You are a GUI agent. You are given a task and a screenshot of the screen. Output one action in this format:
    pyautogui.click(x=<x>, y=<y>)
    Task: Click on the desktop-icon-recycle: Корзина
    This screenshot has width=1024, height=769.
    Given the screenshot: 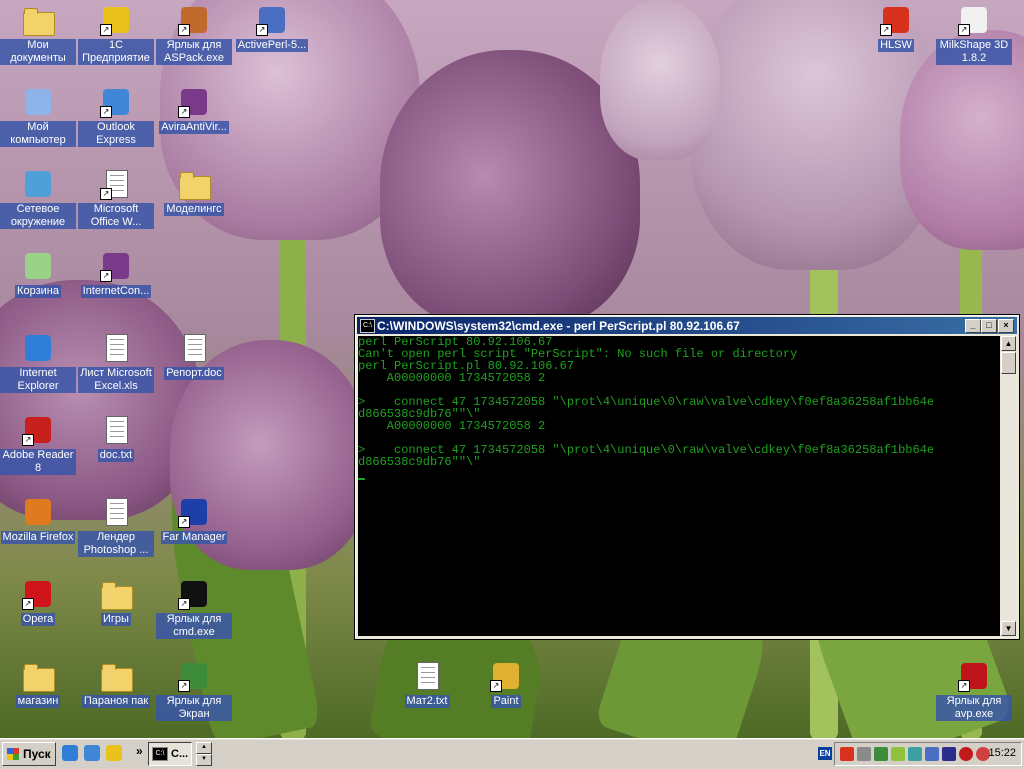 What is the action you would take?
    pyautogui.click(x=38, y=287)
    